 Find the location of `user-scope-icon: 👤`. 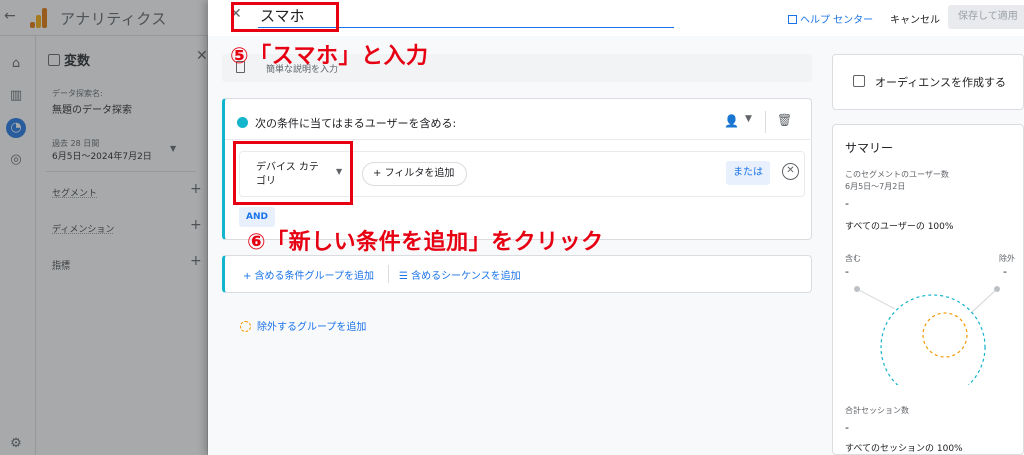

user-scope-icon: 👤 is located at coordinates (731, 121).